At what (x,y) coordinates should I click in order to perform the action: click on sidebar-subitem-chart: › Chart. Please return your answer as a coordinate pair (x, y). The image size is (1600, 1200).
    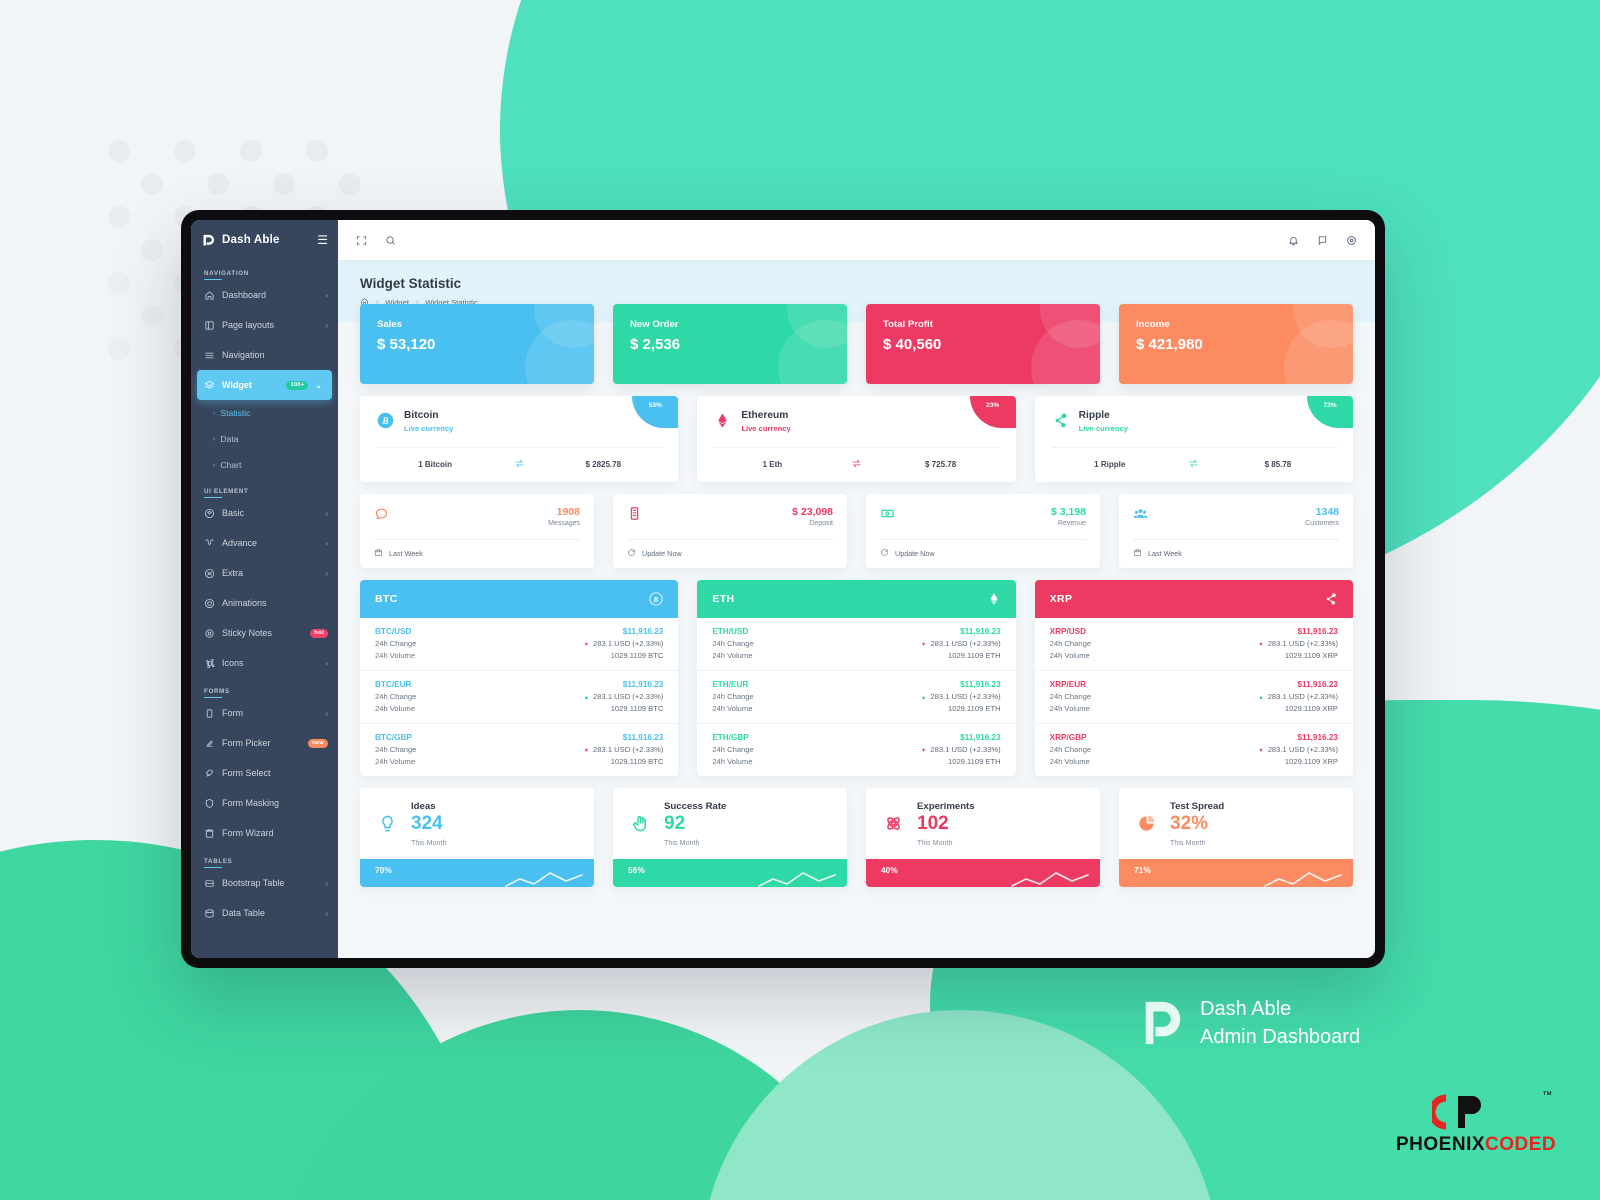
    Looking at the image, I should click on (264, 465).